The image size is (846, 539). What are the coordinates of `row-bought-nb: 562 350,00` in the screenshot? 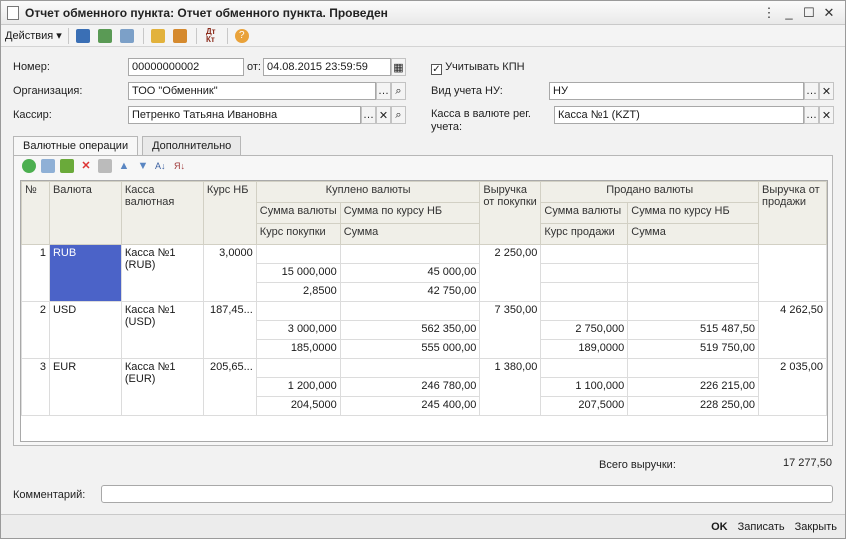 It's located at (410, 330).